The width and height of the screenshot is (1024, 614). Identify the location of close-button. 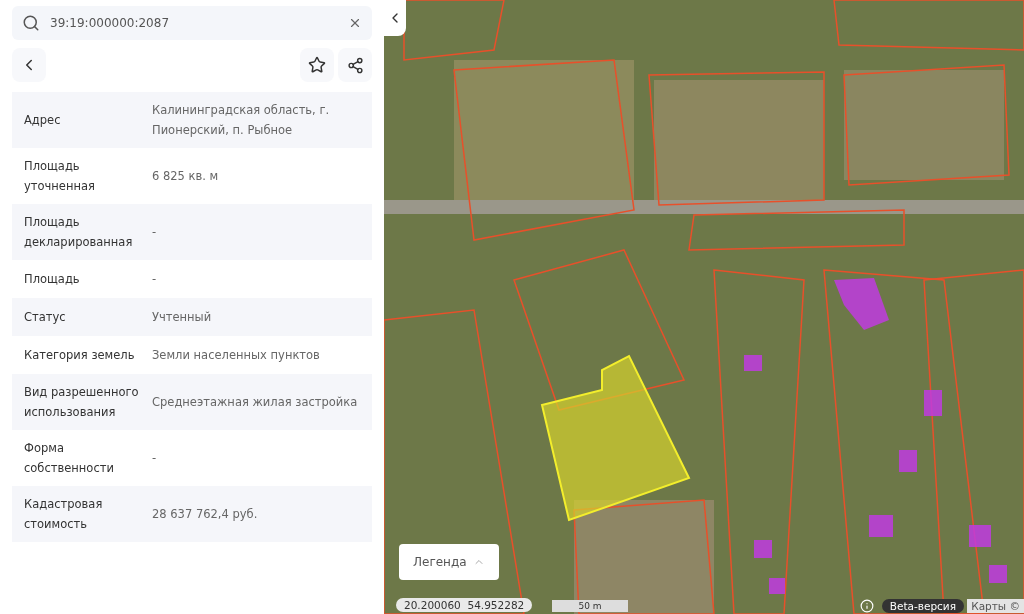
(355, 23).